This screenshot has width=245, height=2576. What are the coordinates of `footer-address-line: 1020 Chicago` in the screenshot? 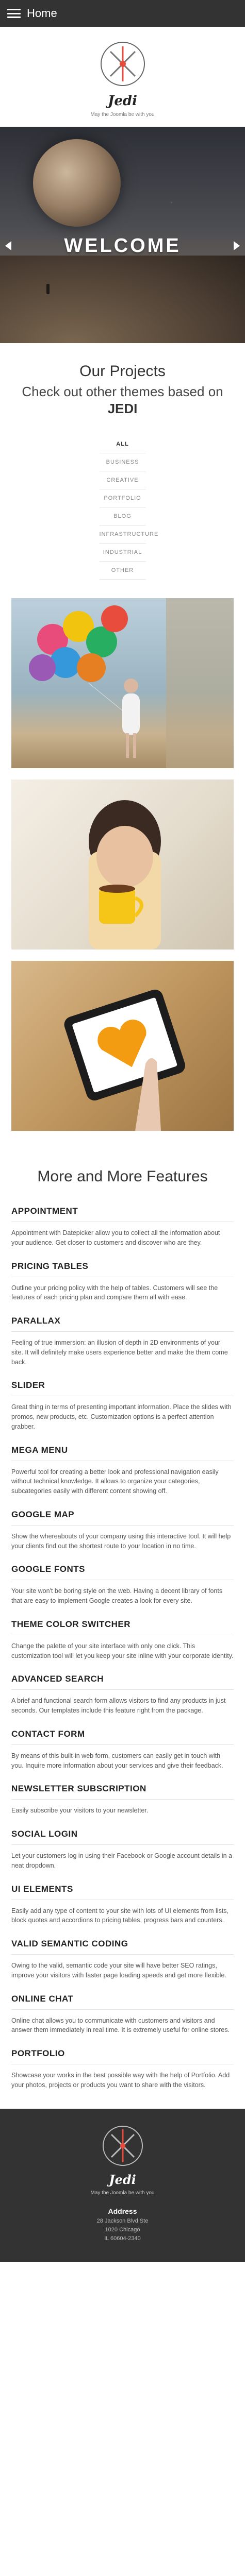 It's located at (123, 2229).